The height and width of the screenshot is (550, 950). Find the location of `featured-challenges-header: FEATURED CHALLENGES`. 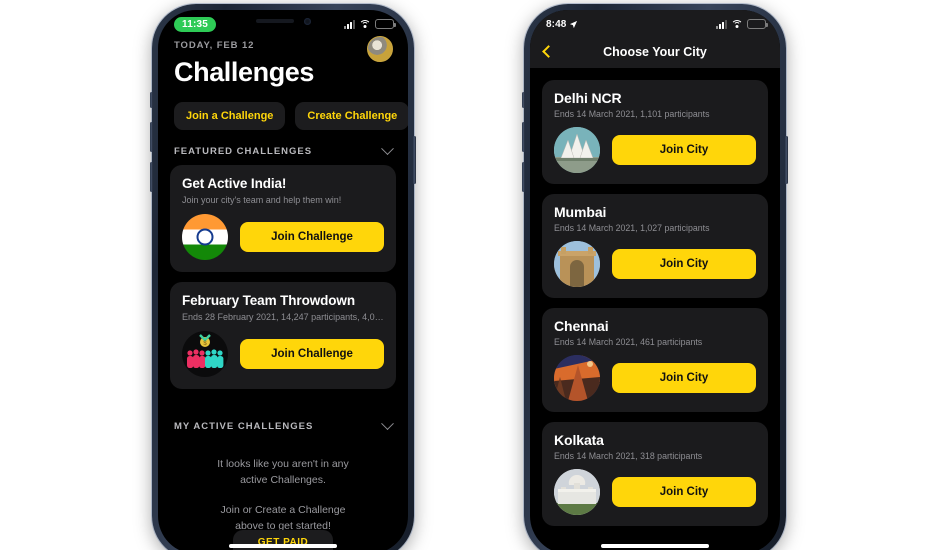

featured-challenges-header: FEATURED CHALLENGES is located at coordinates (283, 147).